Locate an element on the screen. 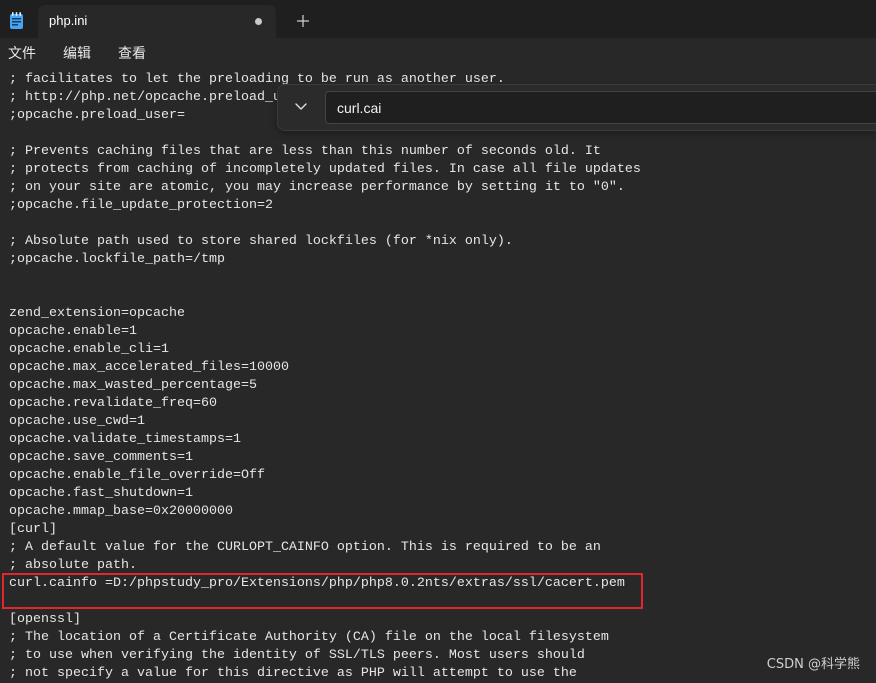 This screenshot has width=876, height=683. editor-line: ;opcache.lockfile_path=/tmp is located at coordinates (325, 260).